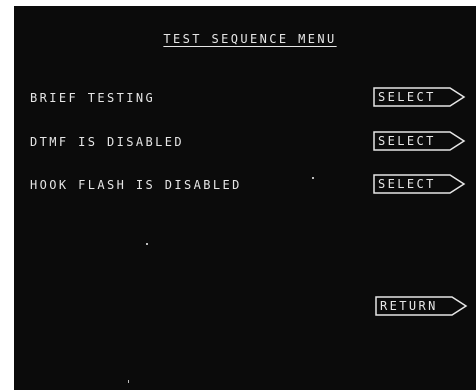 This screenshot has height=390, width=476. I want to click on menu-title: TEST SEQUENCE MENU, so click(250, 39).